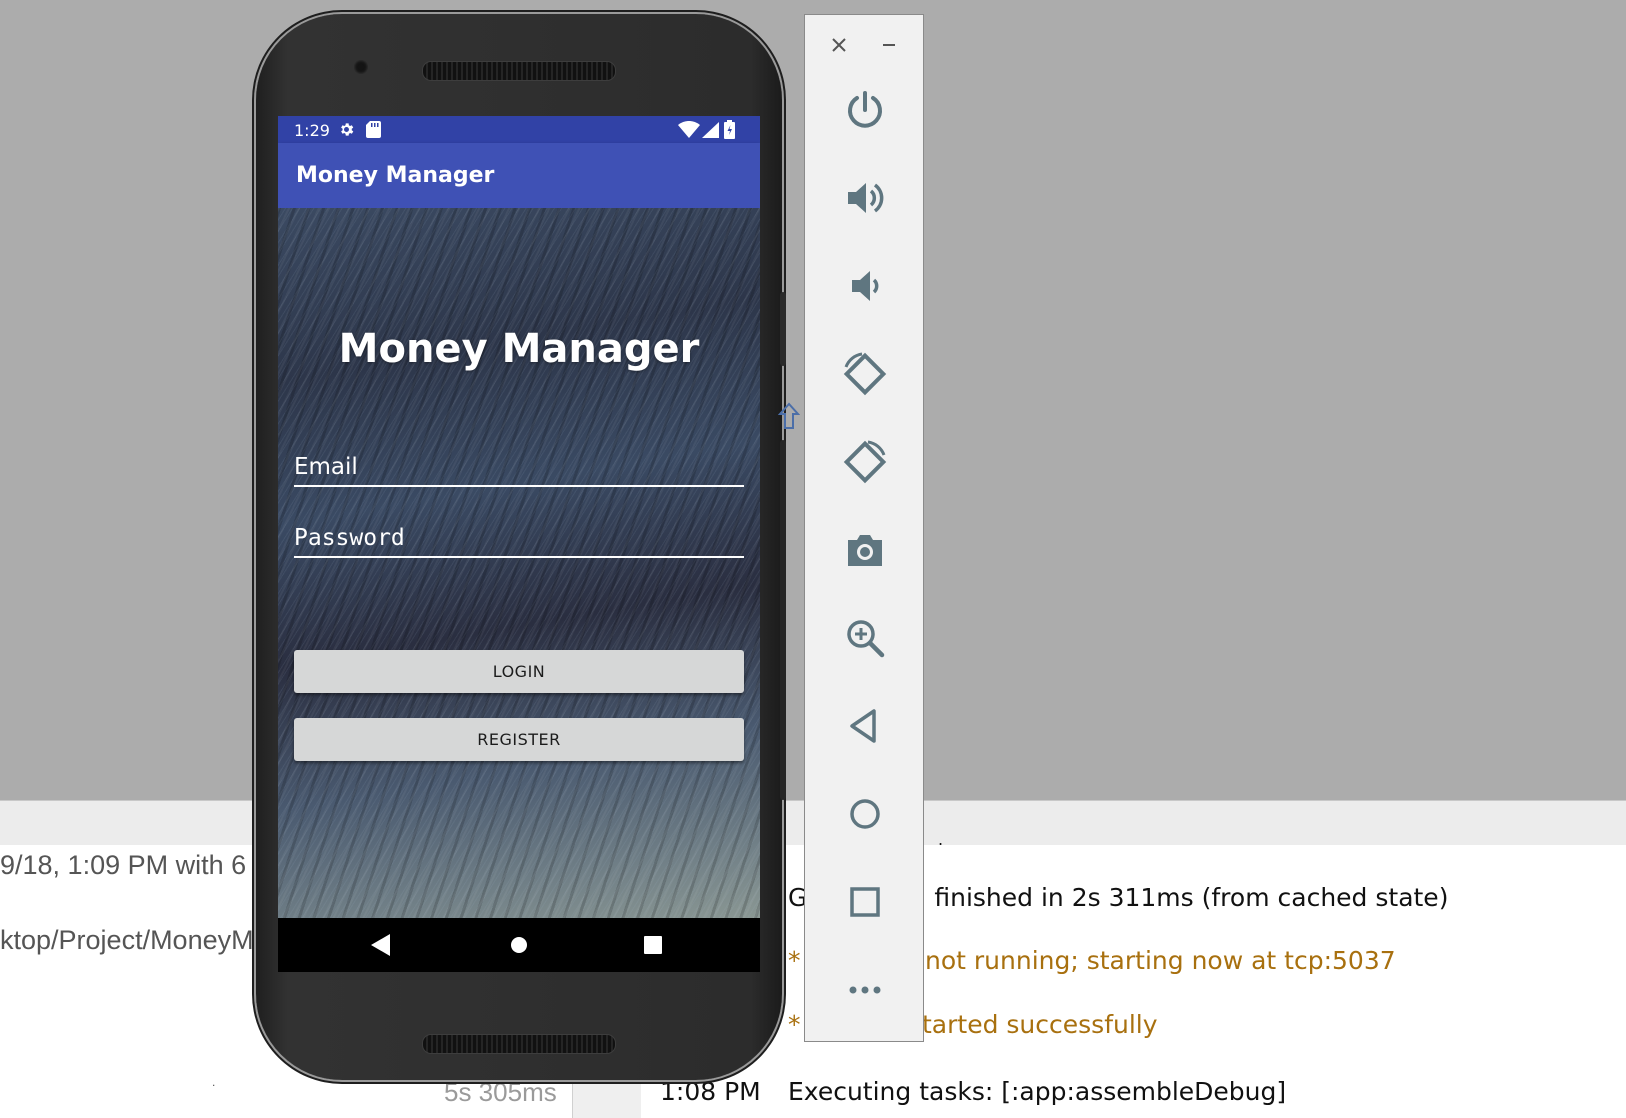 The height and width of the screenshot is (1118, 1626). What do you see at coordinates (519, 739) in the screenshot?
I see `register-button: REGISTER` at bounding box center [519, 739].